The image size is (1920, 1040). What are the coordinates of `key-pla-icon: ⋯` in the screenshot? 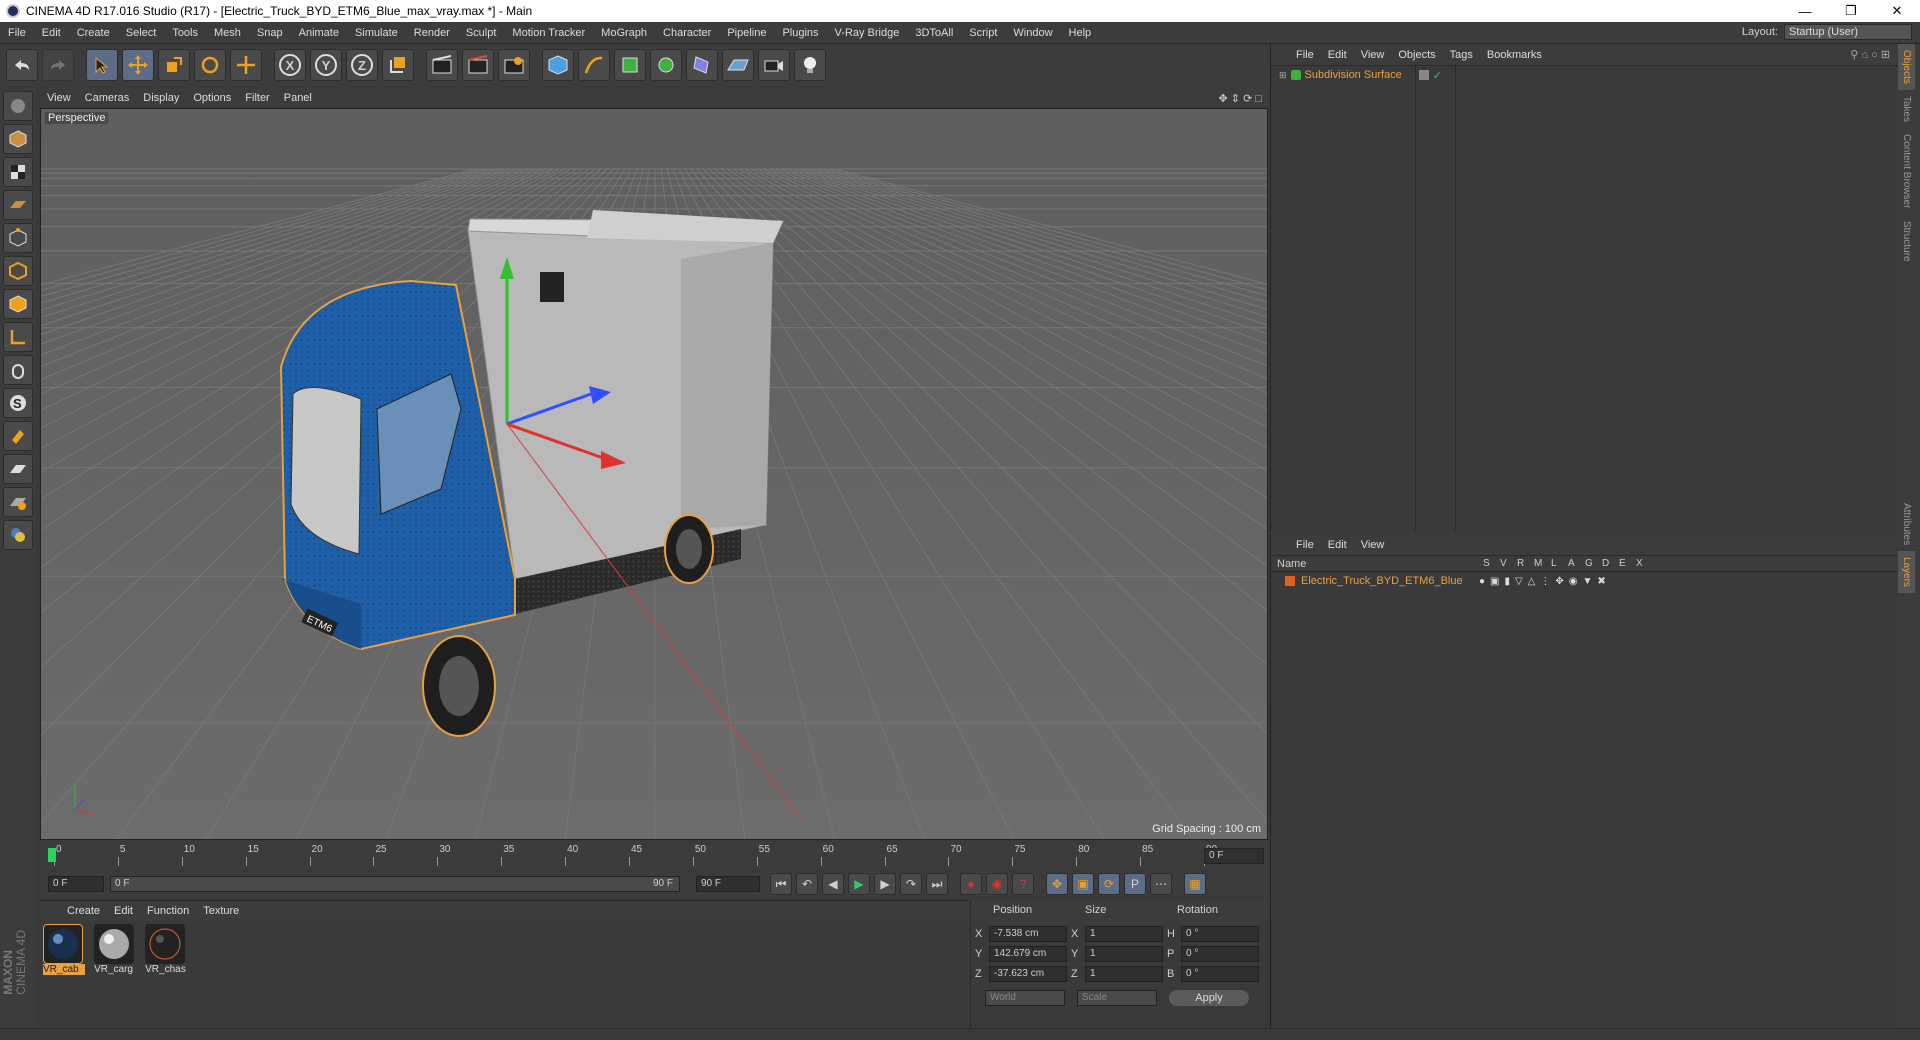 It's located at (1161, 884).